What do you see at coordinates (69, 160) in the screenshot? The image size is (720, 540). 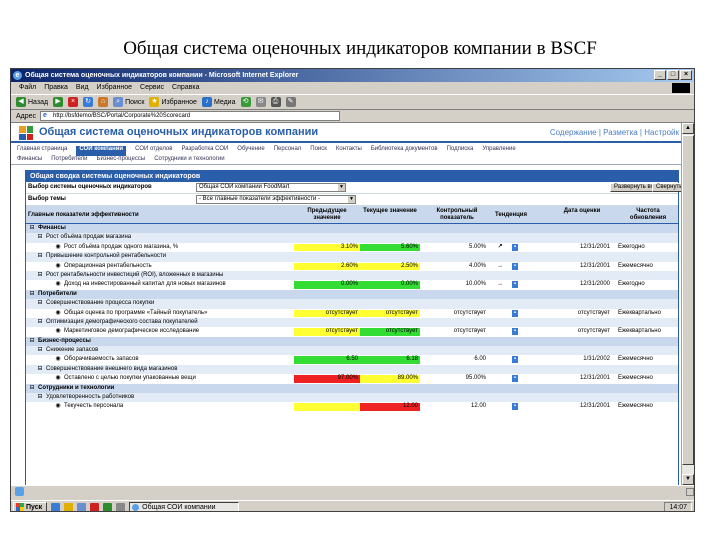 I see `subnav-item-1: Потребители` at bounding box center [69, 160].